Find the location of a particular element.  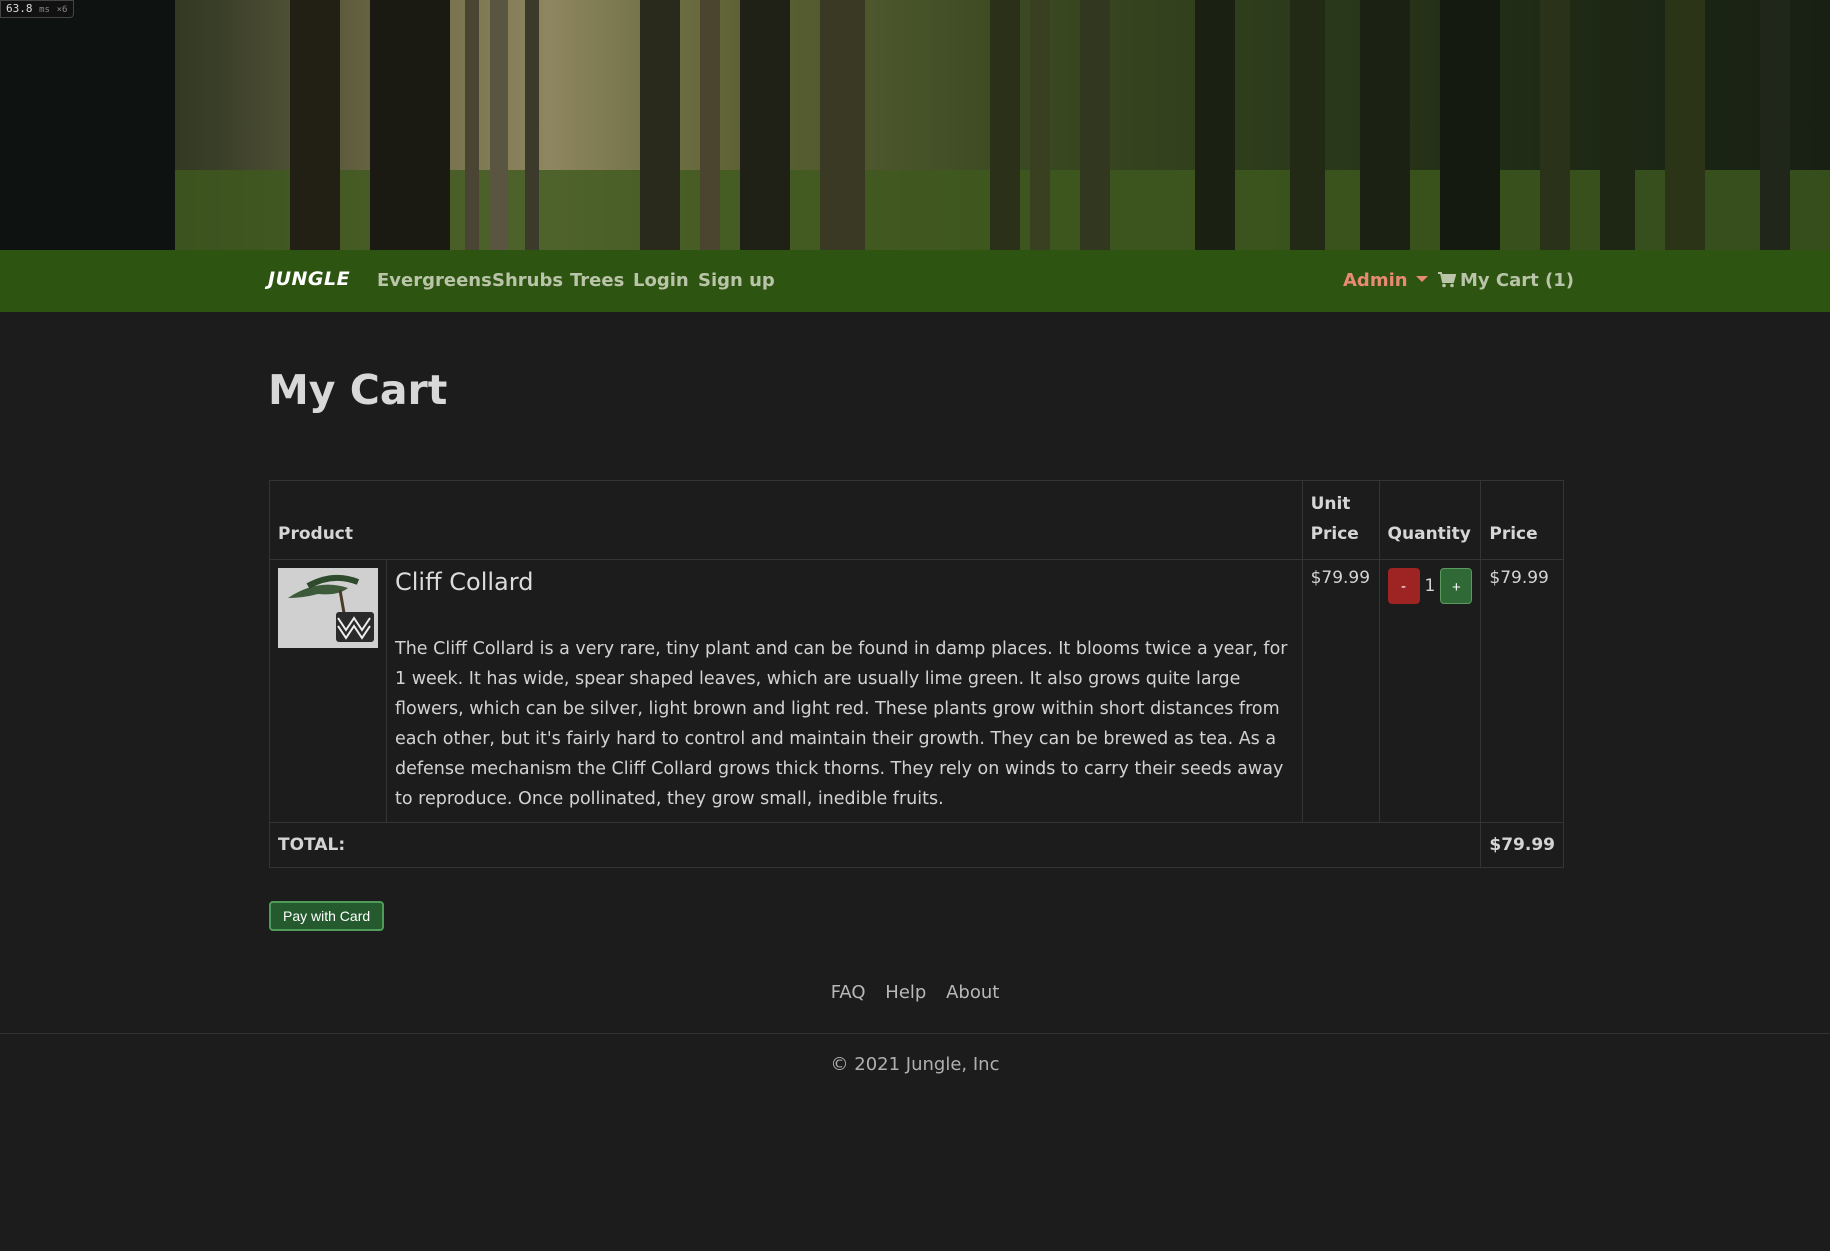

pay-with-card-button: Pay with Card is located at coordinates (327, 916).